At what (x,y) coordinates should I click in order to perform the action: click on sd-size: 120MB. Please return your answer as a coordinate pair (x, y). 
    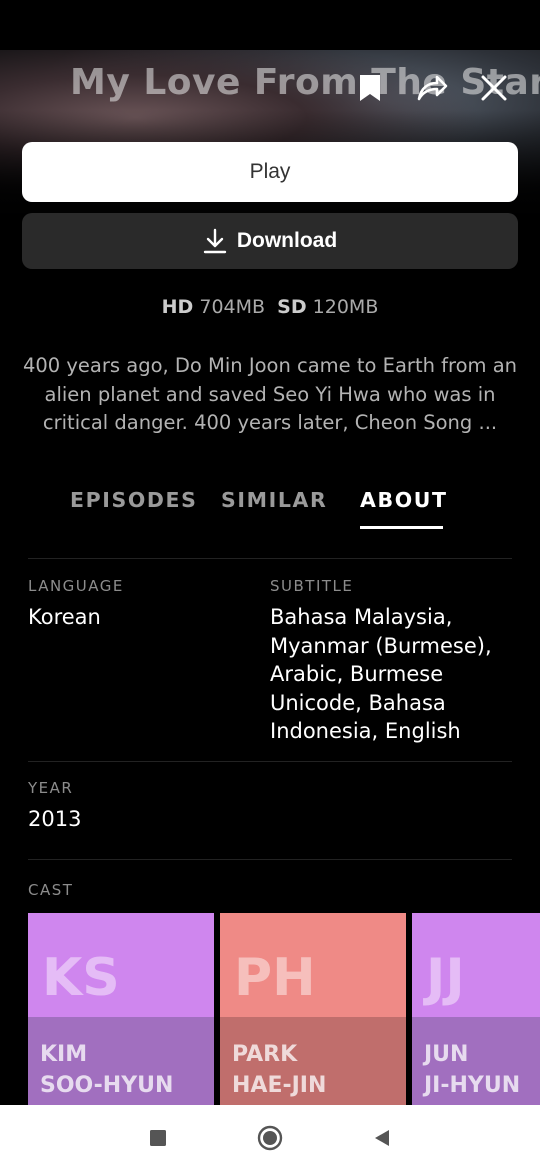
    Looking at the image, I should click on (345, 307).